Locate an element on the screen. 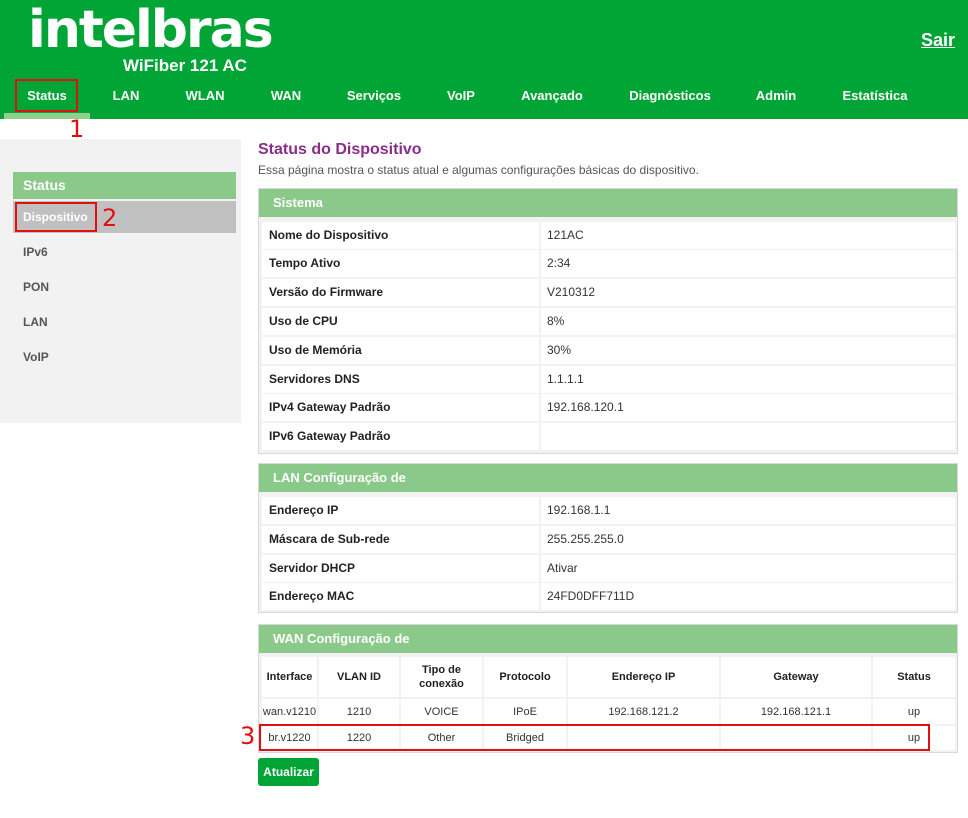 This screenshot has width=968, height=818. info-value: 192.168.120.1 is located at coordinates (748, 407).